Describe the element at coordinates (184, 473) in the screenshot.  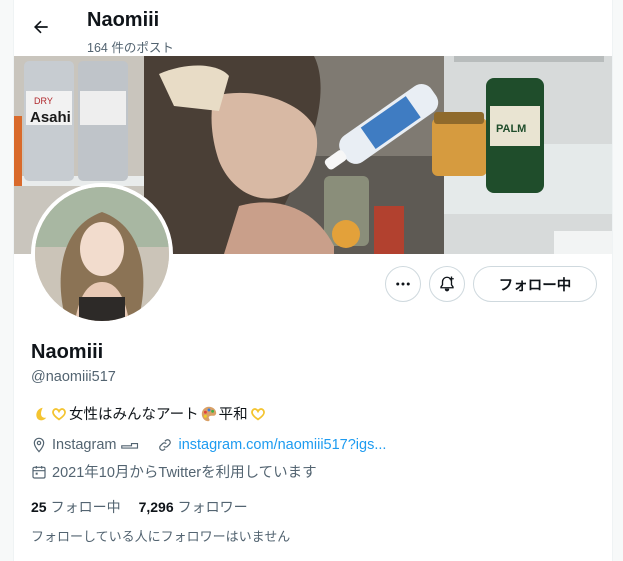
I see `profile-joined-date: 2021年10月からTwitterを利用しています` at that location.